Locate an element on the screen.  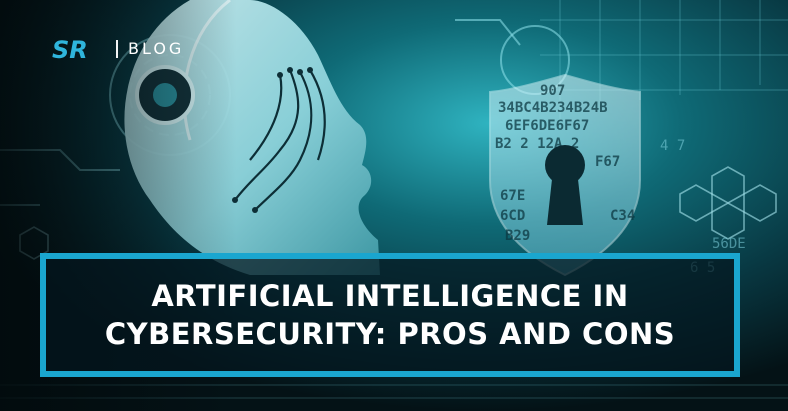
brand-divider is located at coordinates (117, 49).